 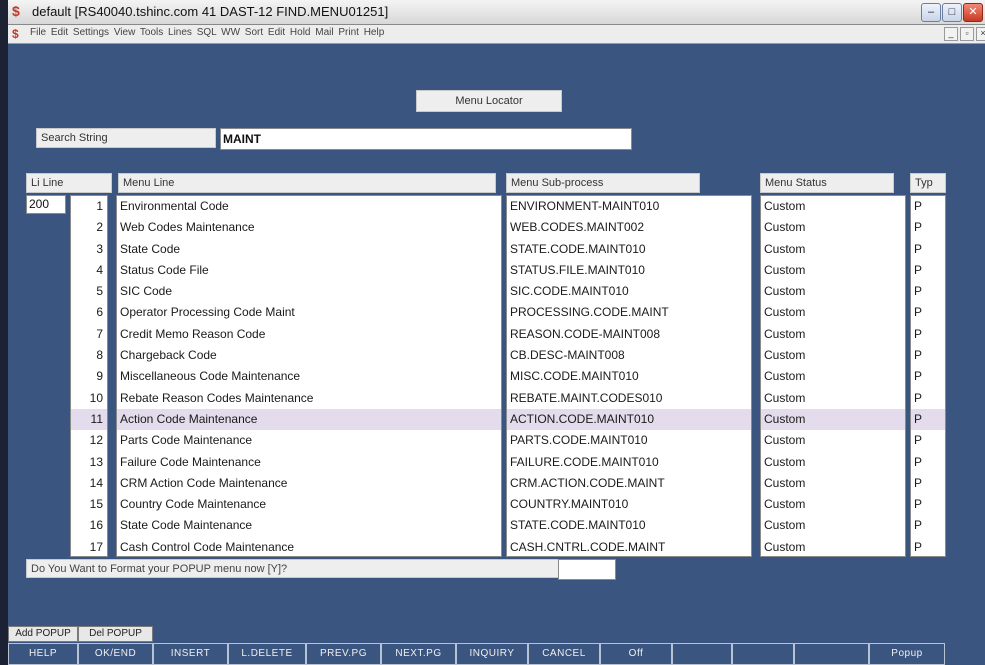 What do you see at coordinates (629, 206) in the screenshot?
I see `sub-process-cell: ENVIRONMENT-MAINT010` at bounding box center [629, 206].